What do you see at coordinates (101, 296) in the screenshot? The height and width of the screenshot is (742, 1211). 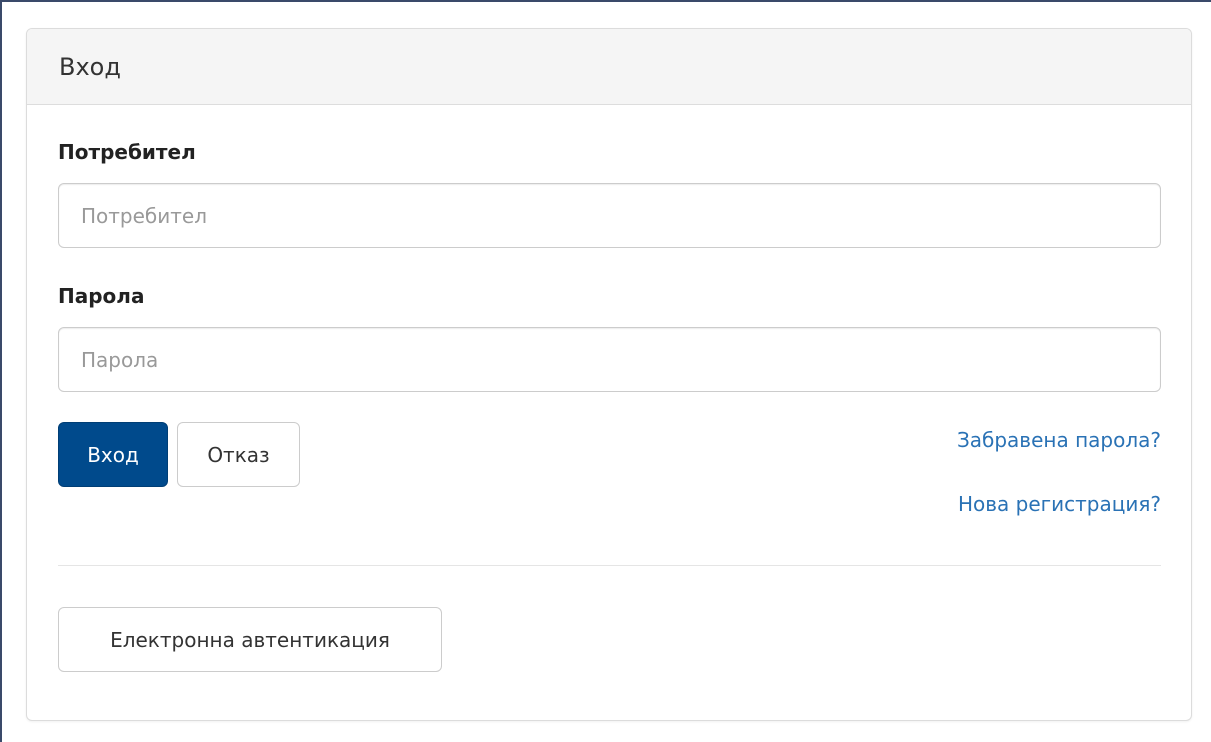 I see `password-label: Парола` at bounding box center [101, 296].